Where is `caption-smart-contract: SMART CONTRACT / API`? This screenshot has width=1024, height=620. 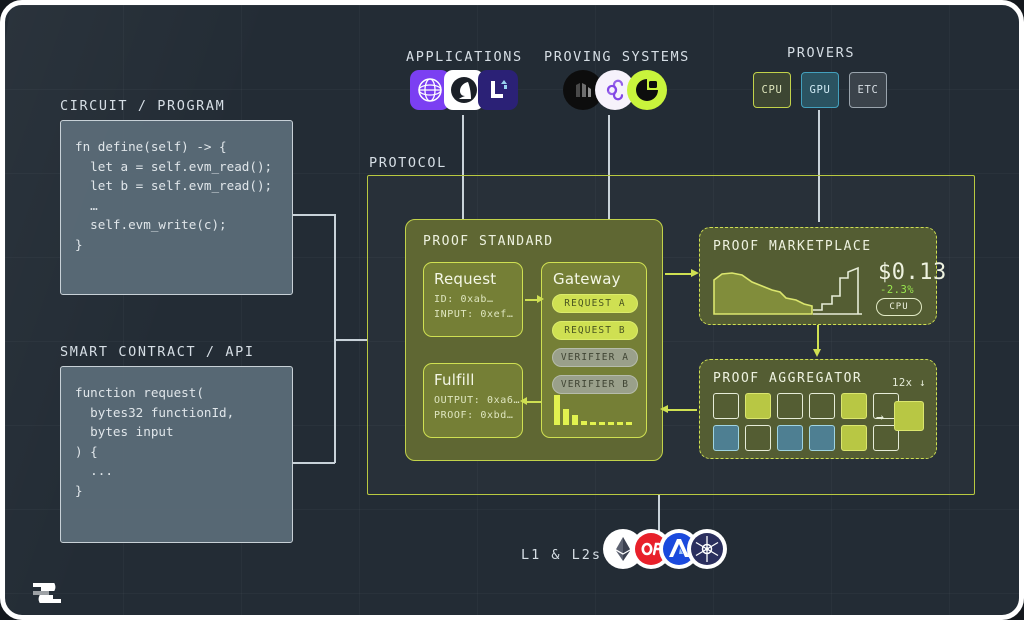
caption-smart-contract: SMART CONTRACT / API is located at coordinates (157, 352).